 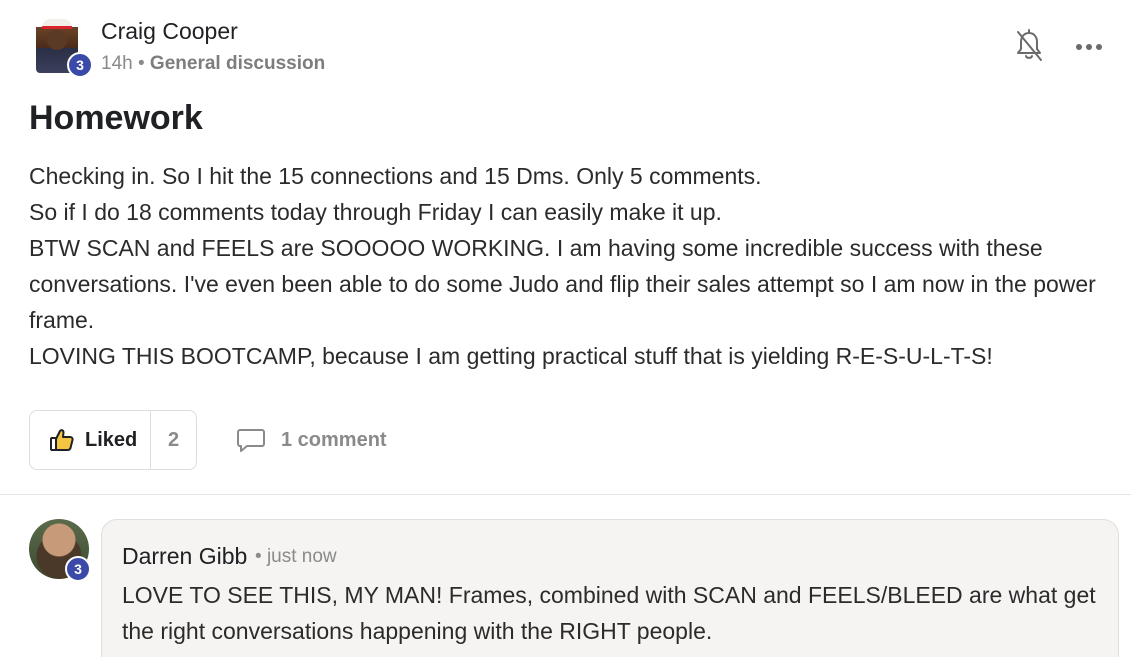 What do you see at coordinates (1029, 46) in the screenshot?
I see `bell-off-icon` at bounding box center [1029, 46].